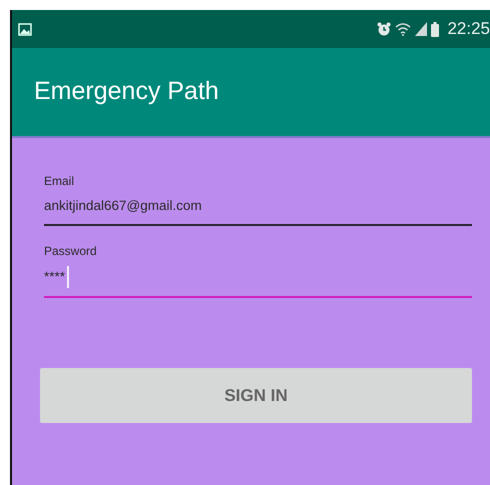  Describe the element at coordinates (258, 279) in the screenshot. I see `input-field: ****` at that location.